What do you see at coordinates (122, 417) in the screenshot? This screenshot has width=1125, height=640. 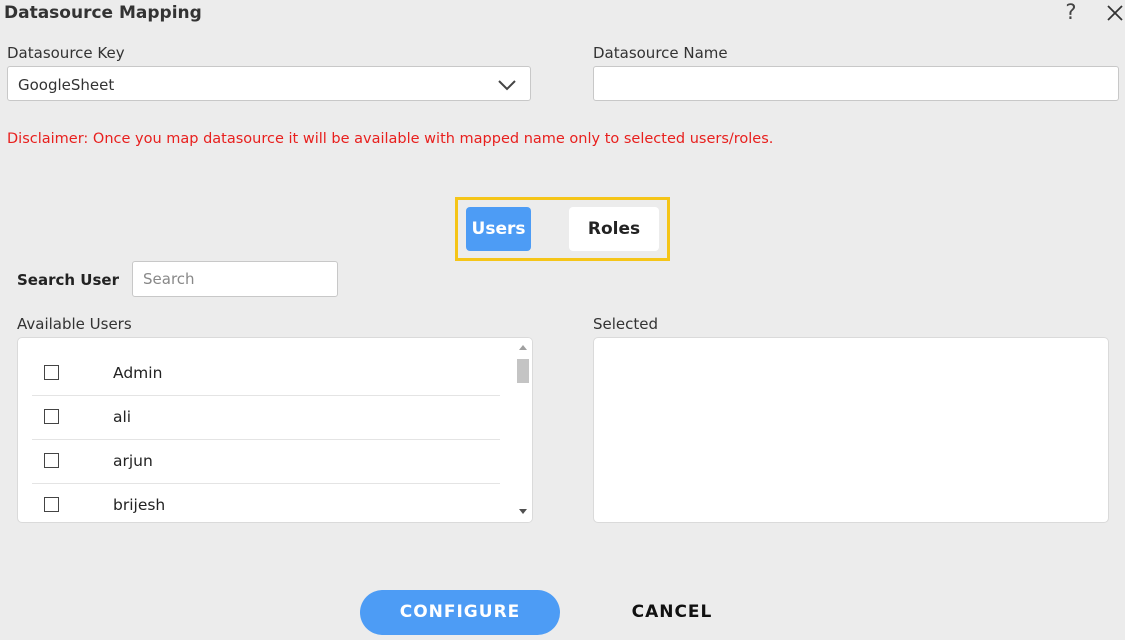 I see `user-name: ali` at bounding box center [122, 417].